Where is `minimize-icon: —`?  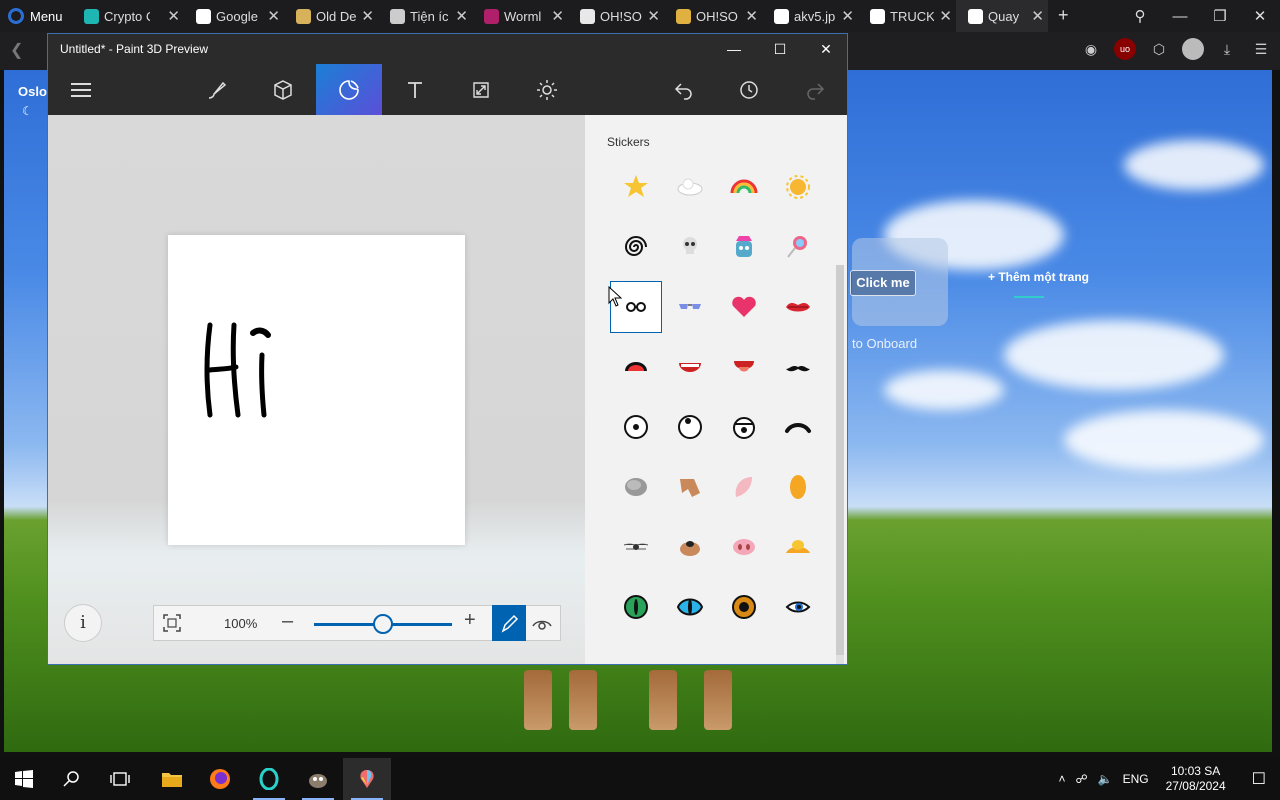
minimize-icon: — is located at coordinates (1180, 16).